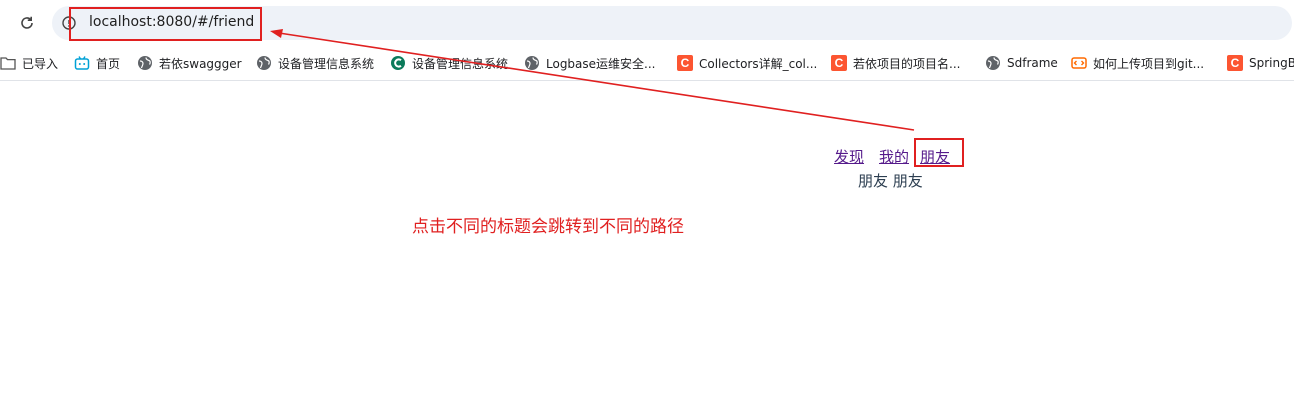 This screenshot has height=413, width=1294. Describe the element at coordinates (398, 63) in the screenshot. I see `green-c-icon` at that location.